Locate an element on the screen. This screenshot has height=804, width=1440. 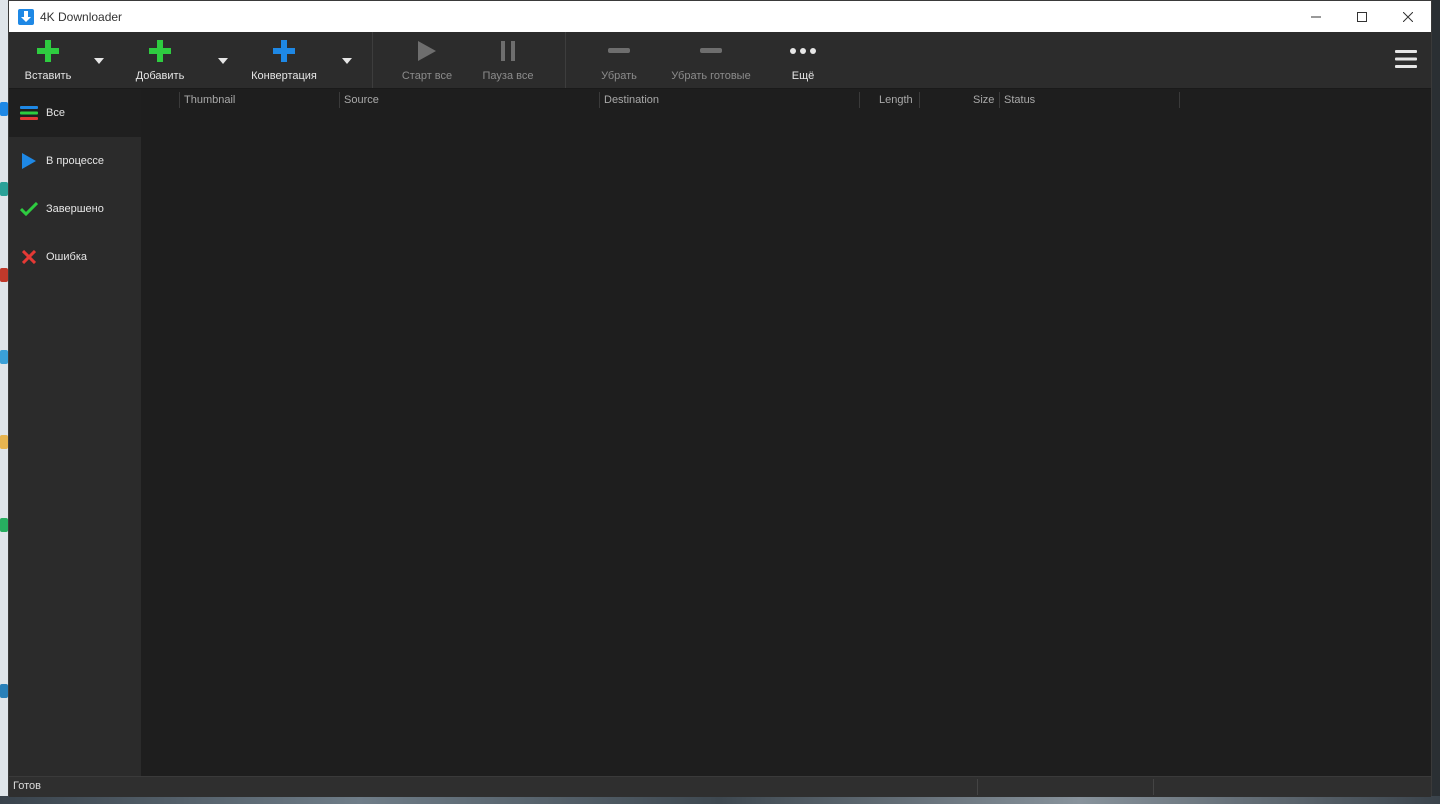
minimize-icon is located at coordinates (1316, 16).